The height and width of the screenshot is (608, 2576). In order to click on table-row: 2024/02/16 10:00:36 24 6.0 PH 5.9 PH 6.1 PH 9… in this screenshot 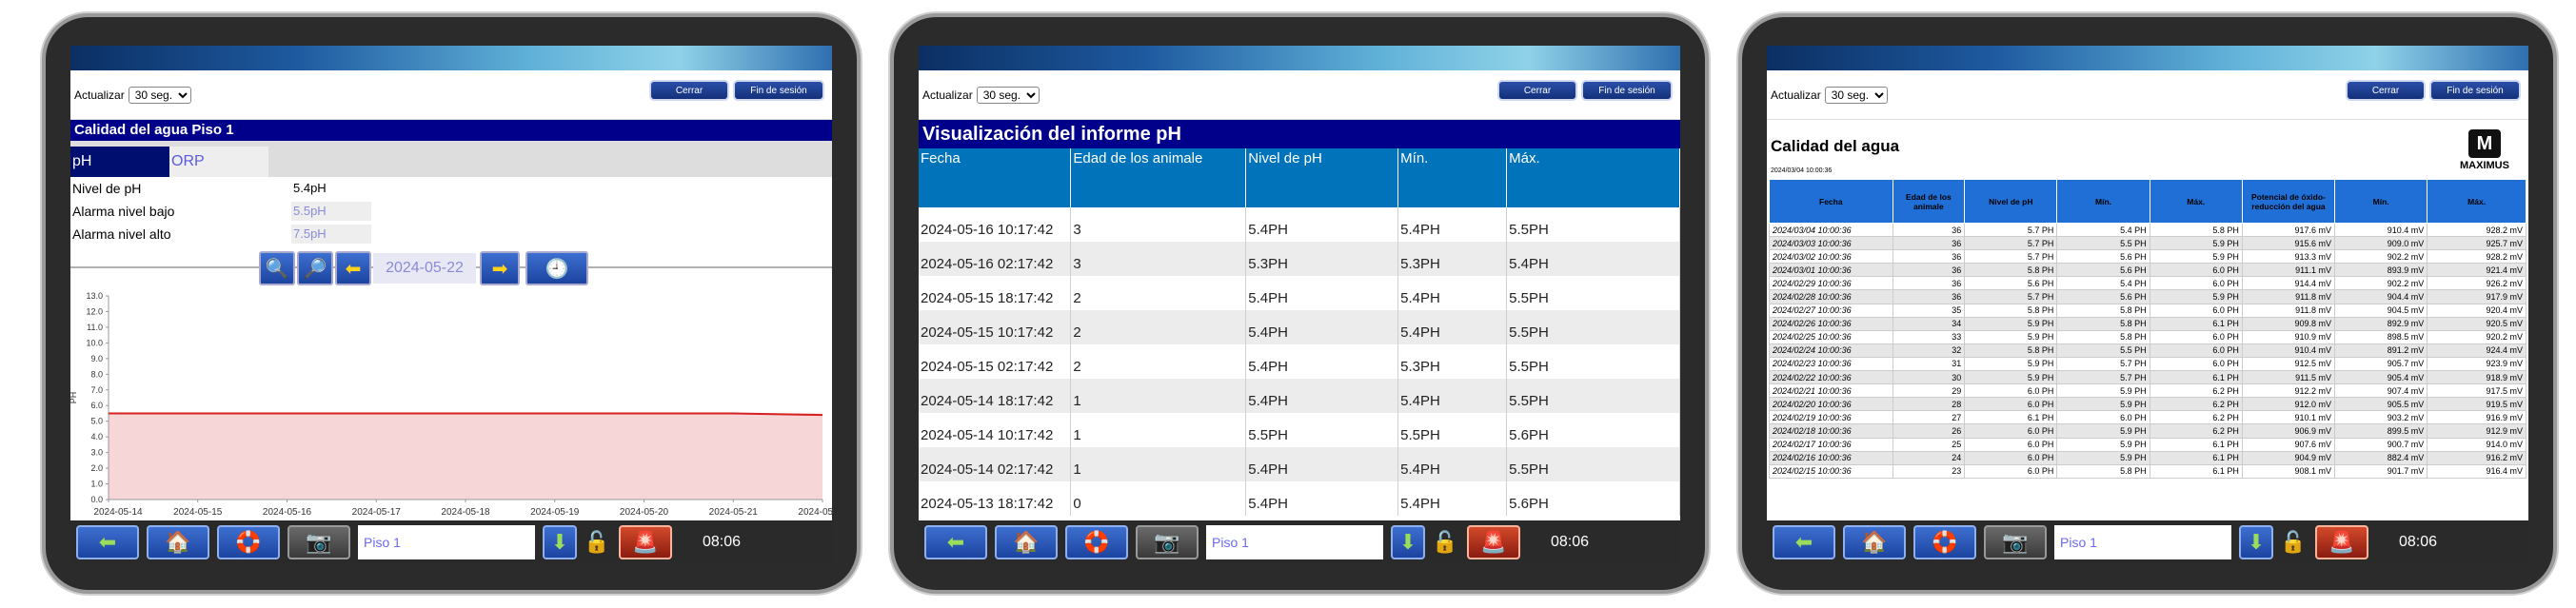, I will do `click(2147, 457)`.